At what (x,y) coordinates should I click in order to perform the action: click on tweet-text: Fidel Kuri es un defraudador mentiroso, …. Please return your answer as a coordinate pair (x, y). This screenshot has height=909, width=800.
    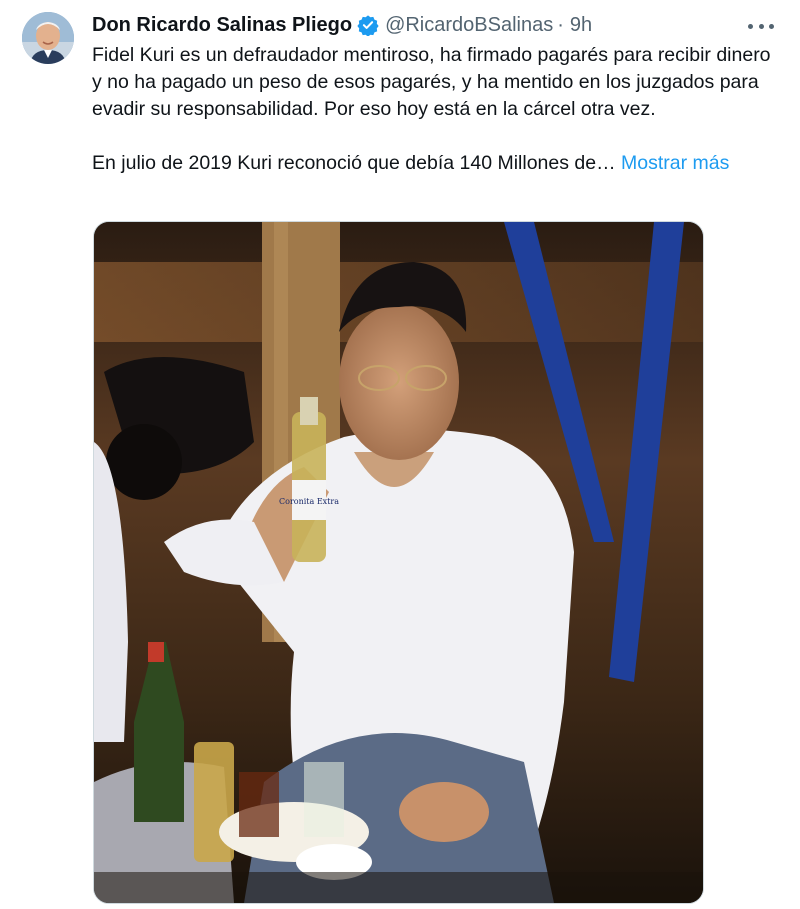
    Looking at the image, I should click on (437, 109).